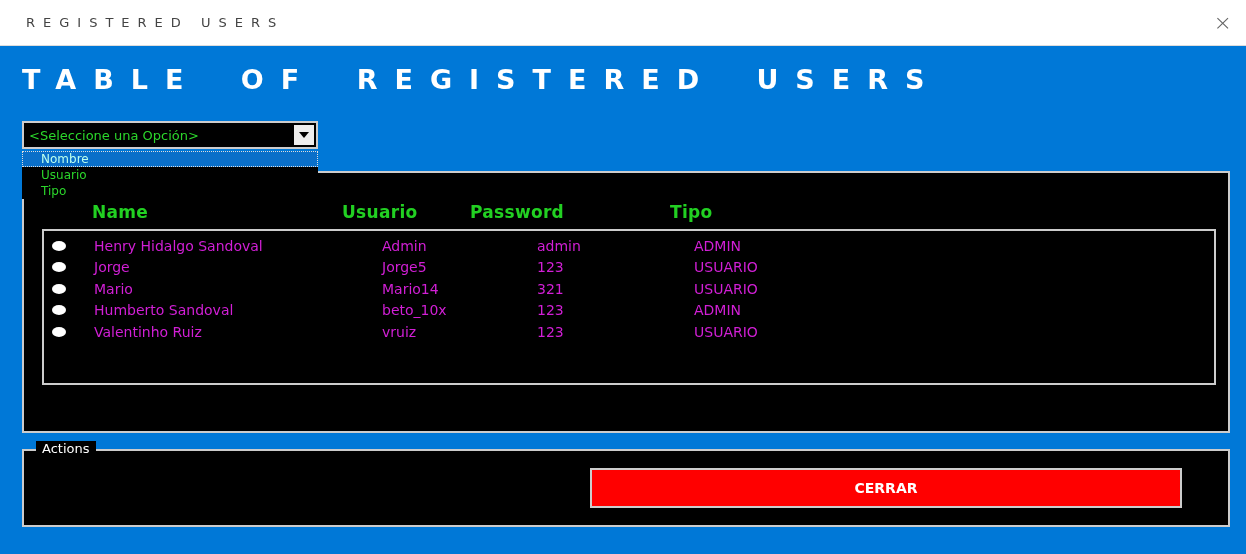  What do you see at coordinates (170, 135) in the screenshot?
I see `option-dropdown: <Seleccione una Opción>` at bounding box center [170, 135].